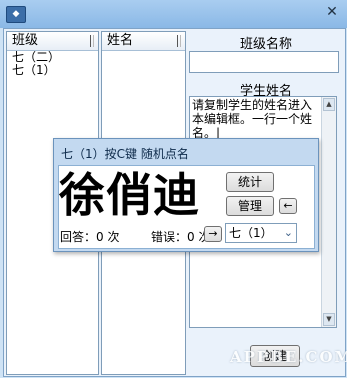  Describe the element at coordinates (250, 182) in the screenshot. I see `stats-button: 统计` at that location.